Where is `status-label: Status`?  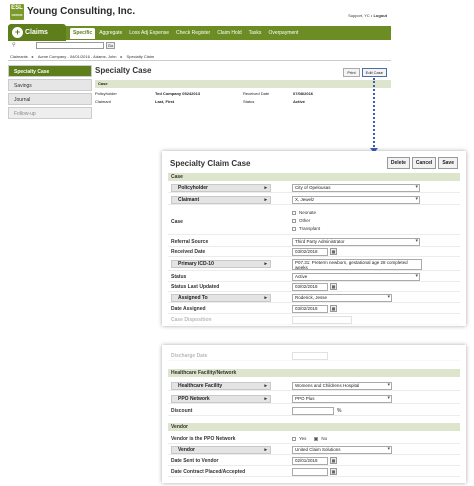 status-label: Status is located at coordinates (179, 277).